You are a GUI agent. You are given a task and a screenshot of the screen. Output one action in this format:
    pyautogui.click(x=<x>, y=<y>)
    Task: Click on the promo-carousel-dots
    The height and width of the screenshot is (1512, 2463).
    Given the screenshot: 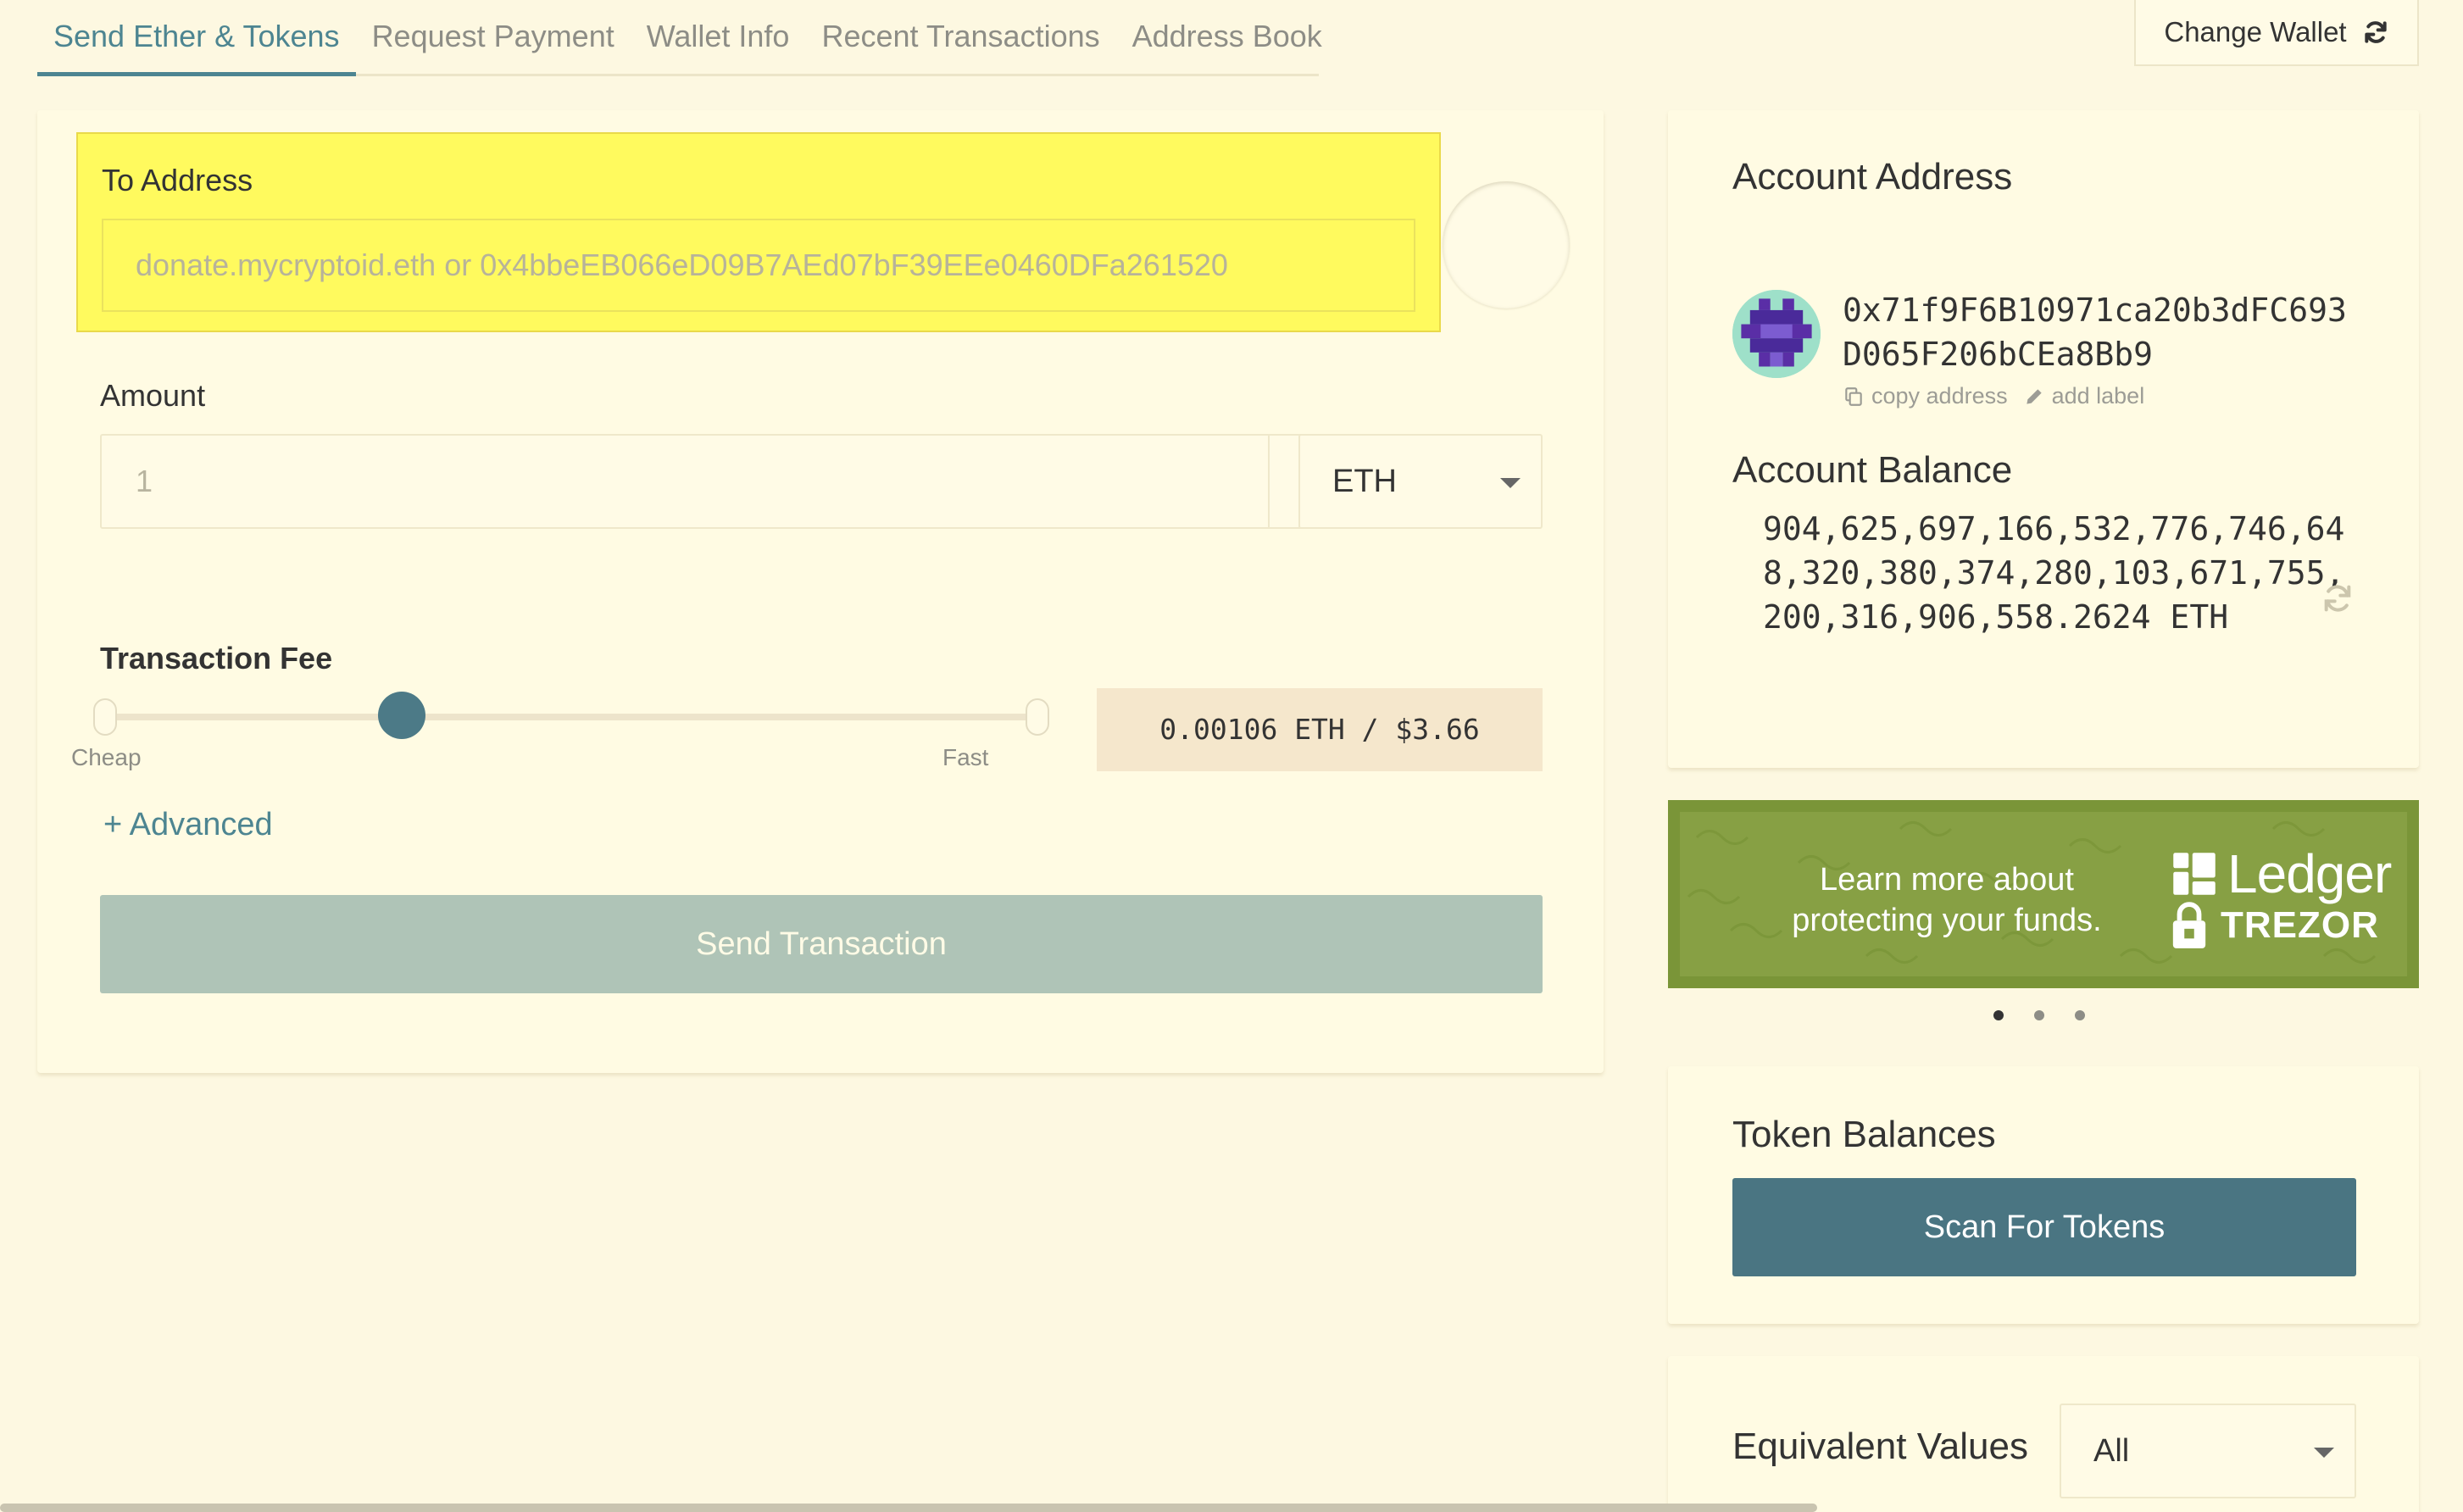 What is the action you would take?
    pyautogui.click(x=2039, y=1015)
    